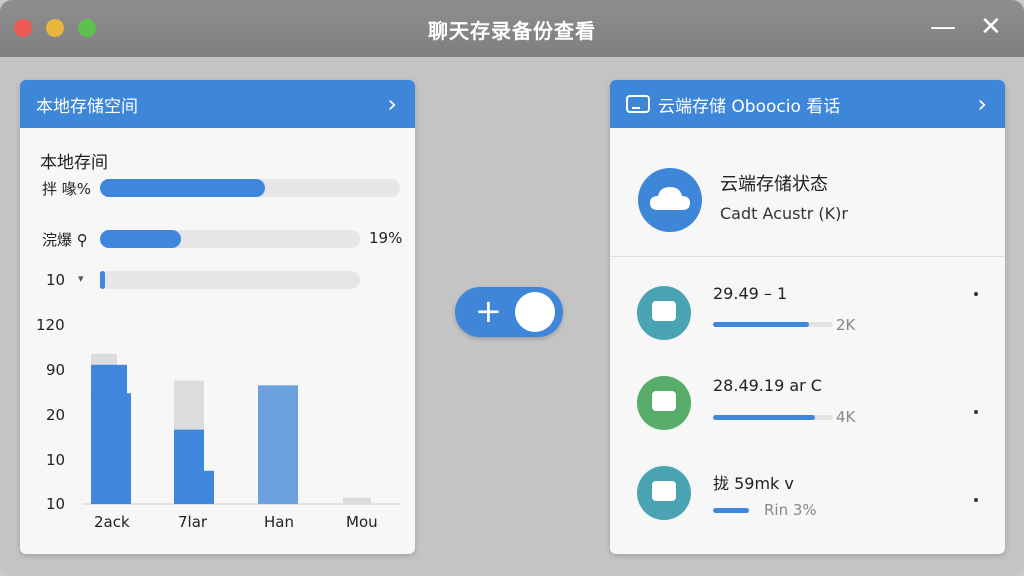 Image resolution: width=1024 pixels, height=576 pixels. I want to click on close-button: ✕, so click(991, 27).